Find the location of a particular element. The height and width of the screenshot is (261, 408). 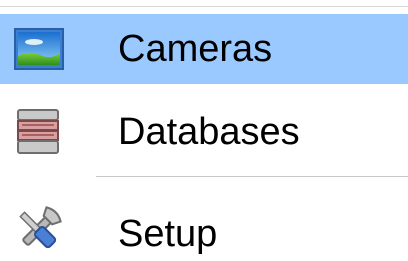

menu-item-label: Cameras is located at coordinates (195, 49).